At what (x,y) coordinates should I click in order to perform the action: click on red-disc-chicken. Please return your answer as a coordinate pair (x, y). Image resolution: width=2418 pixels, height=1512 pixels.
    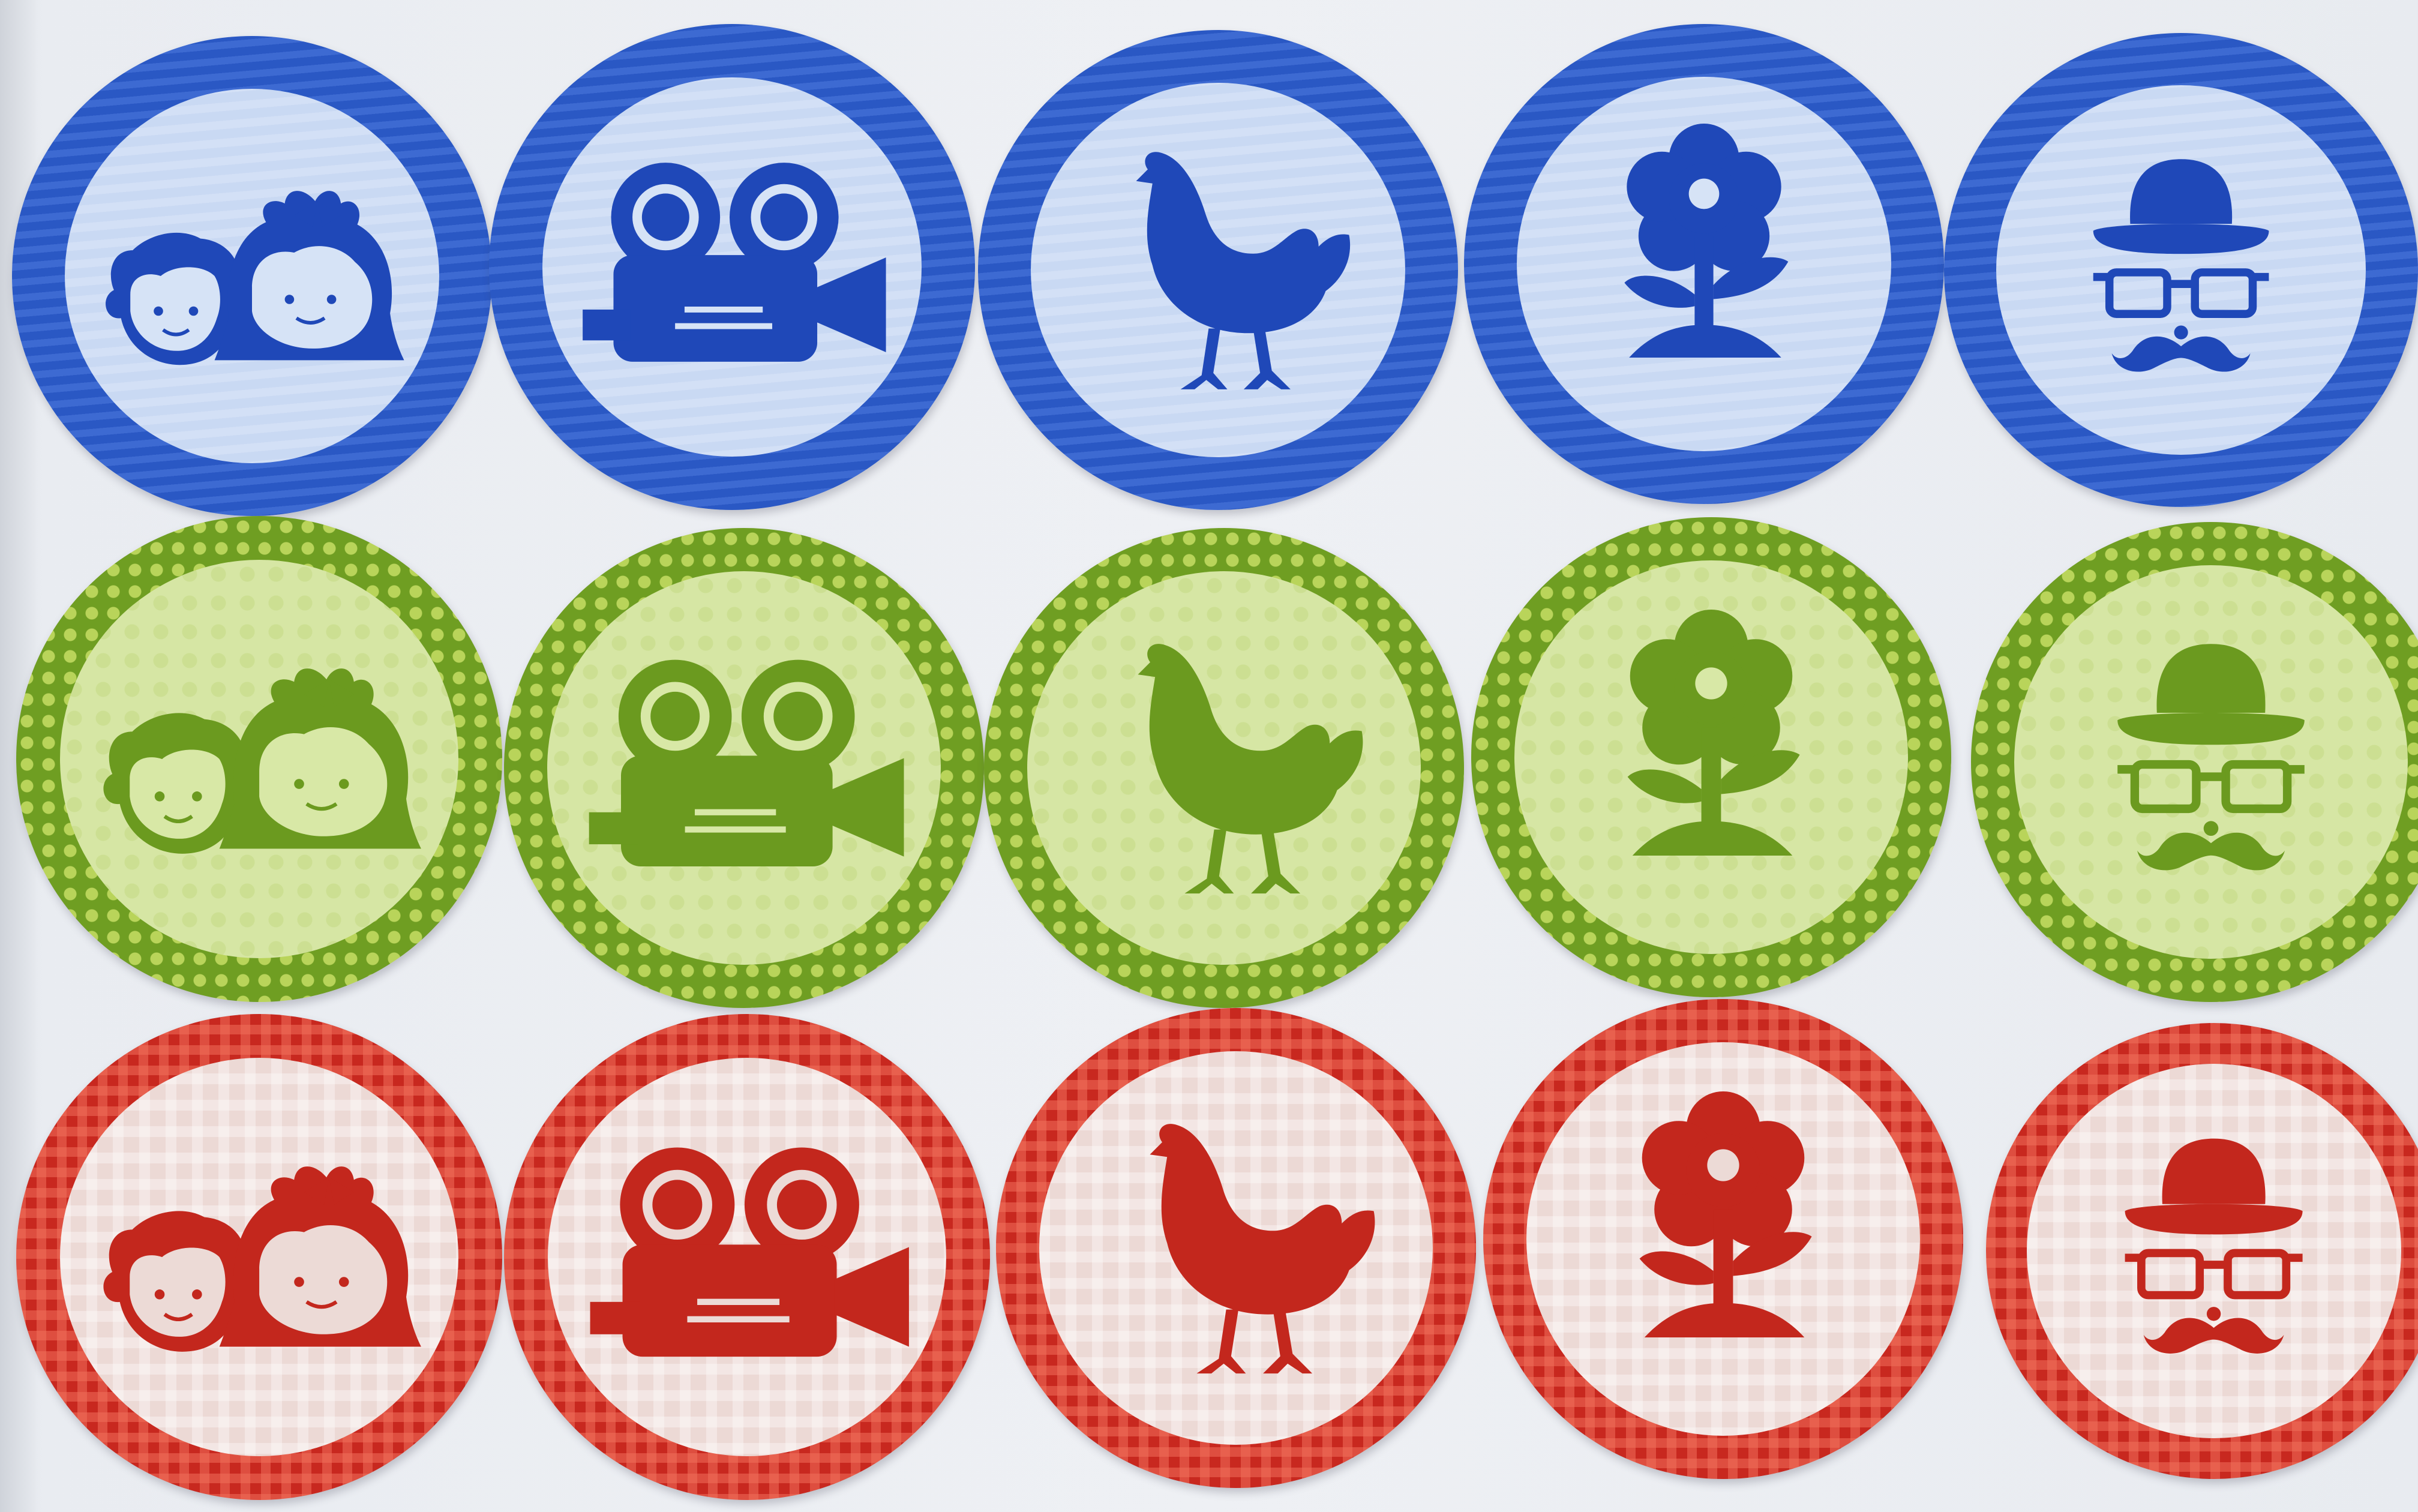
    Looking at the image, I should click on (1236, 1248).